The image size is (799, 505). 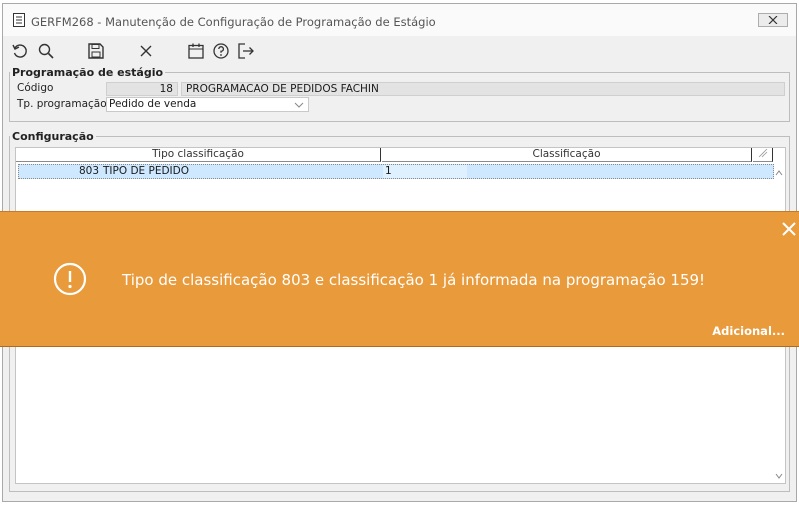 I want to click on codigo-field: 18, so click(x=142, y=89).